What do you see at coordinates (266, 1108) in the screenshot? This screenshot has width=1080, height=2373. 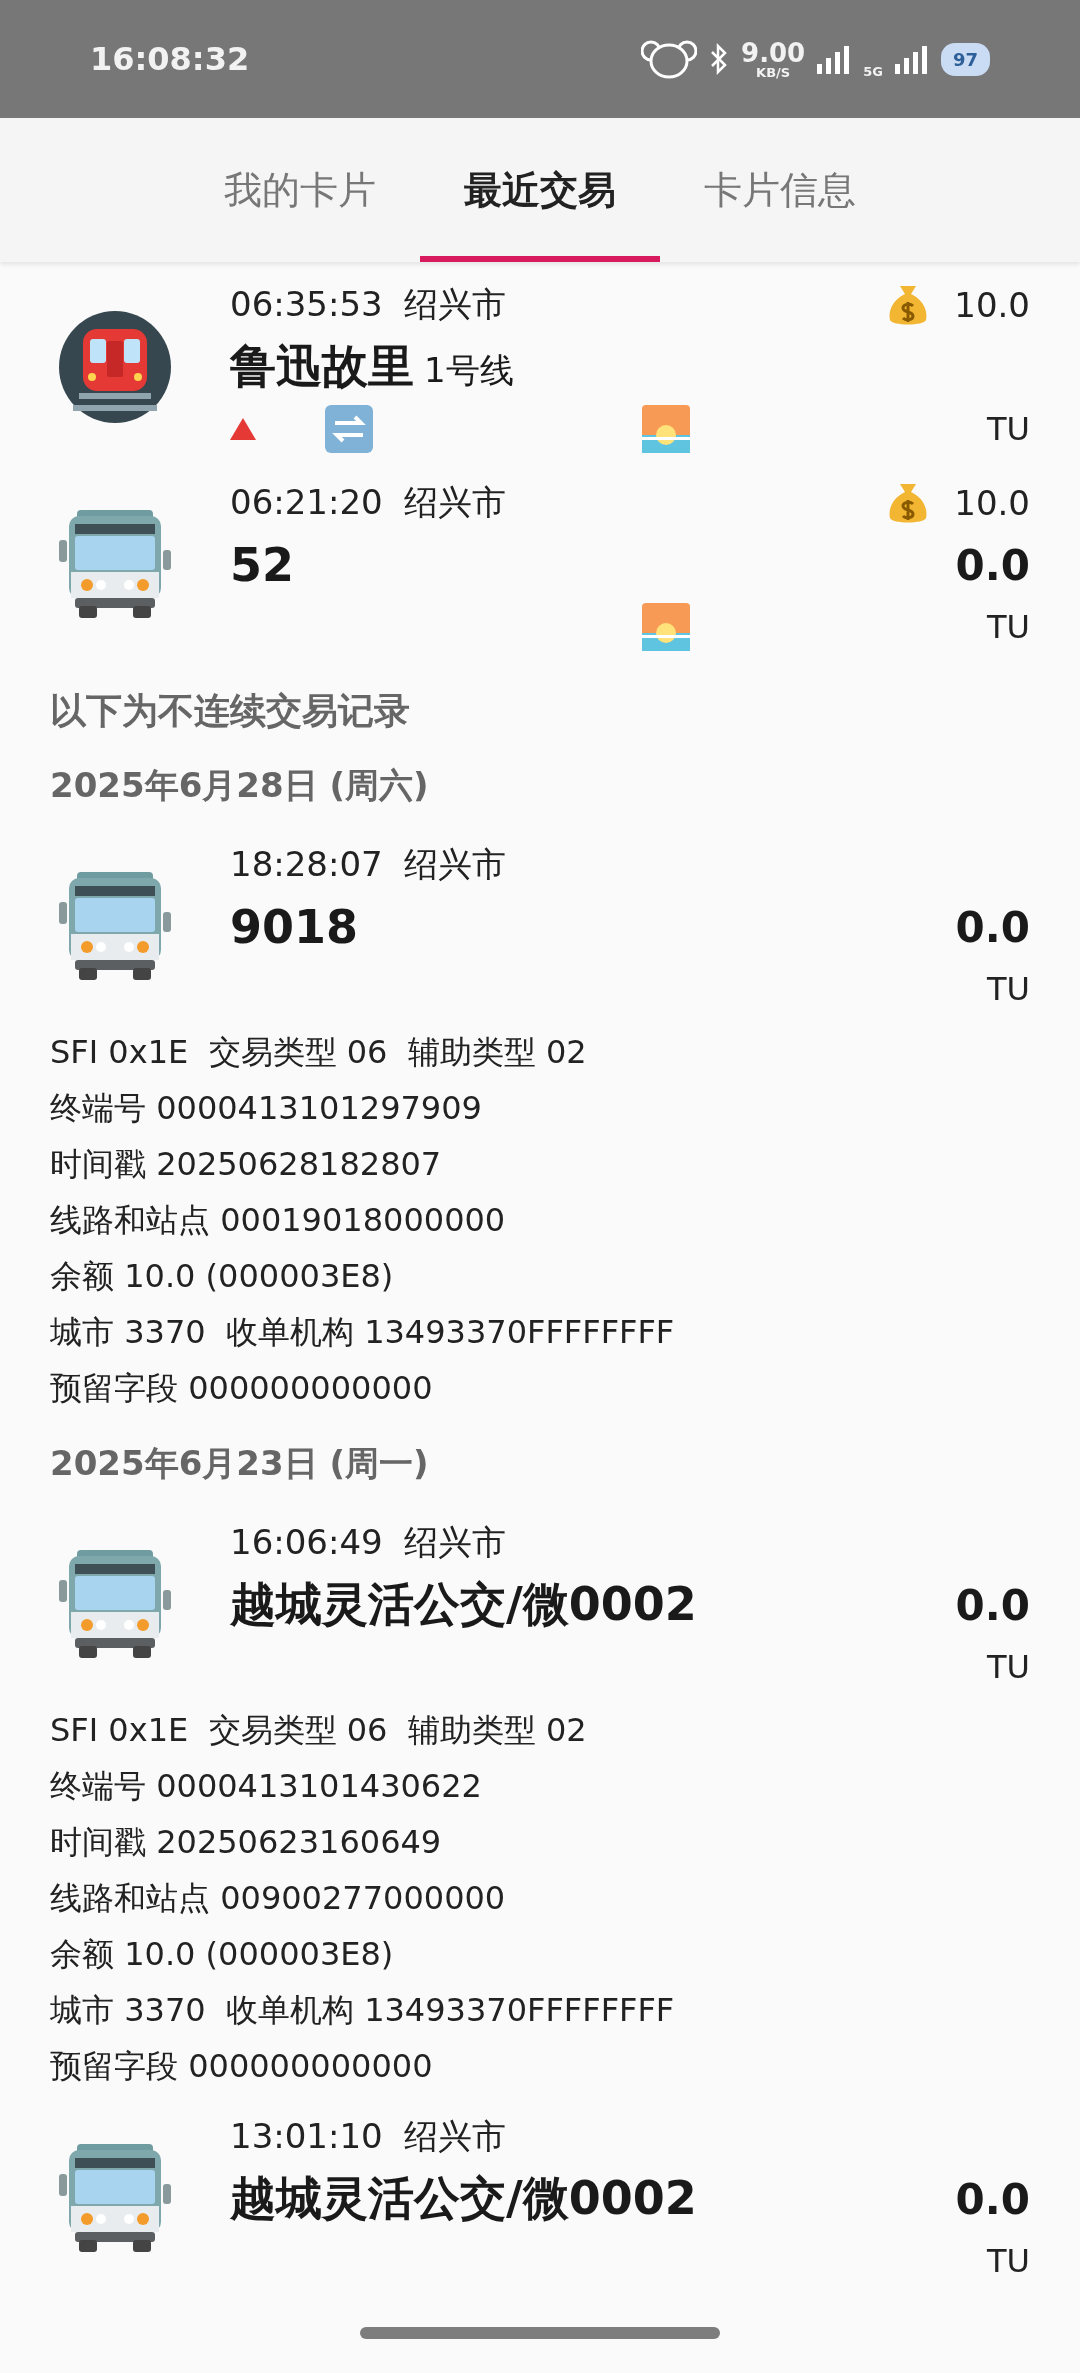 I see `detail-line: 终端号 0000413101297909` at bounding box center [266, 1108].